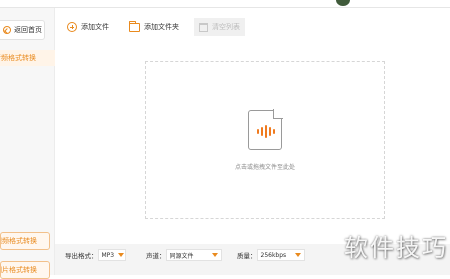 The width and height of the screenshot is (450, 279). Describe the element at coordinates (19, 241) in the screenshot. I see `sidebar-item-label: 视频格式转换` at that location.